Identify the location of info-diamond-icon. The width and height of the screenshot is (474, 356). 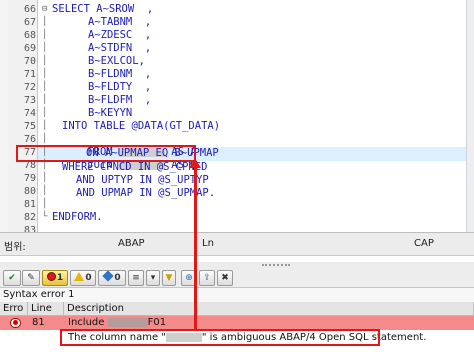
(108, 276).